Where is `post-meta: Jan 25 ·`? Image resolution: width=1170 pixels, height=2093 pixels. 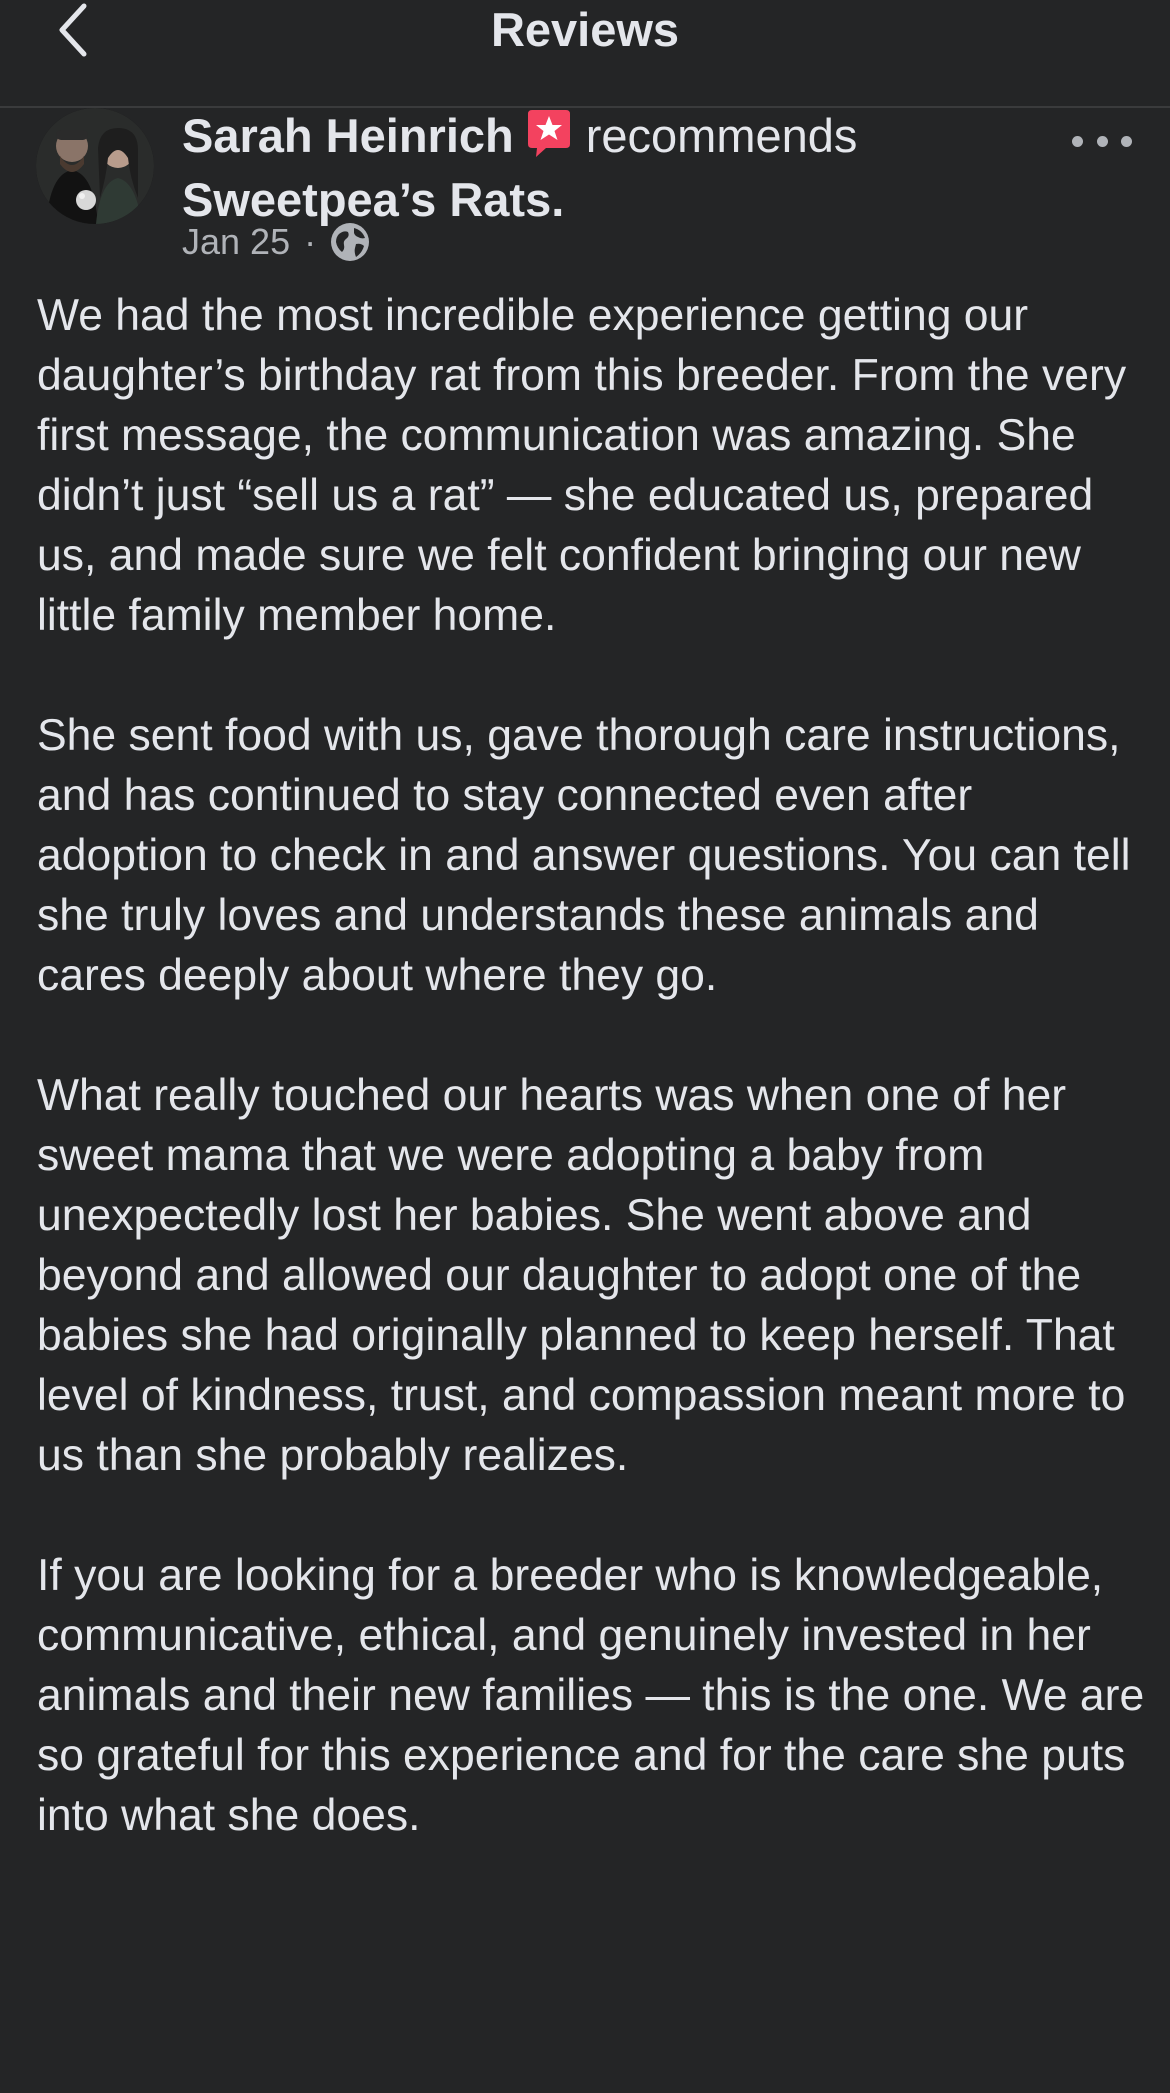 post-meta: Jan 25 · is located at coordinates (276, 242).